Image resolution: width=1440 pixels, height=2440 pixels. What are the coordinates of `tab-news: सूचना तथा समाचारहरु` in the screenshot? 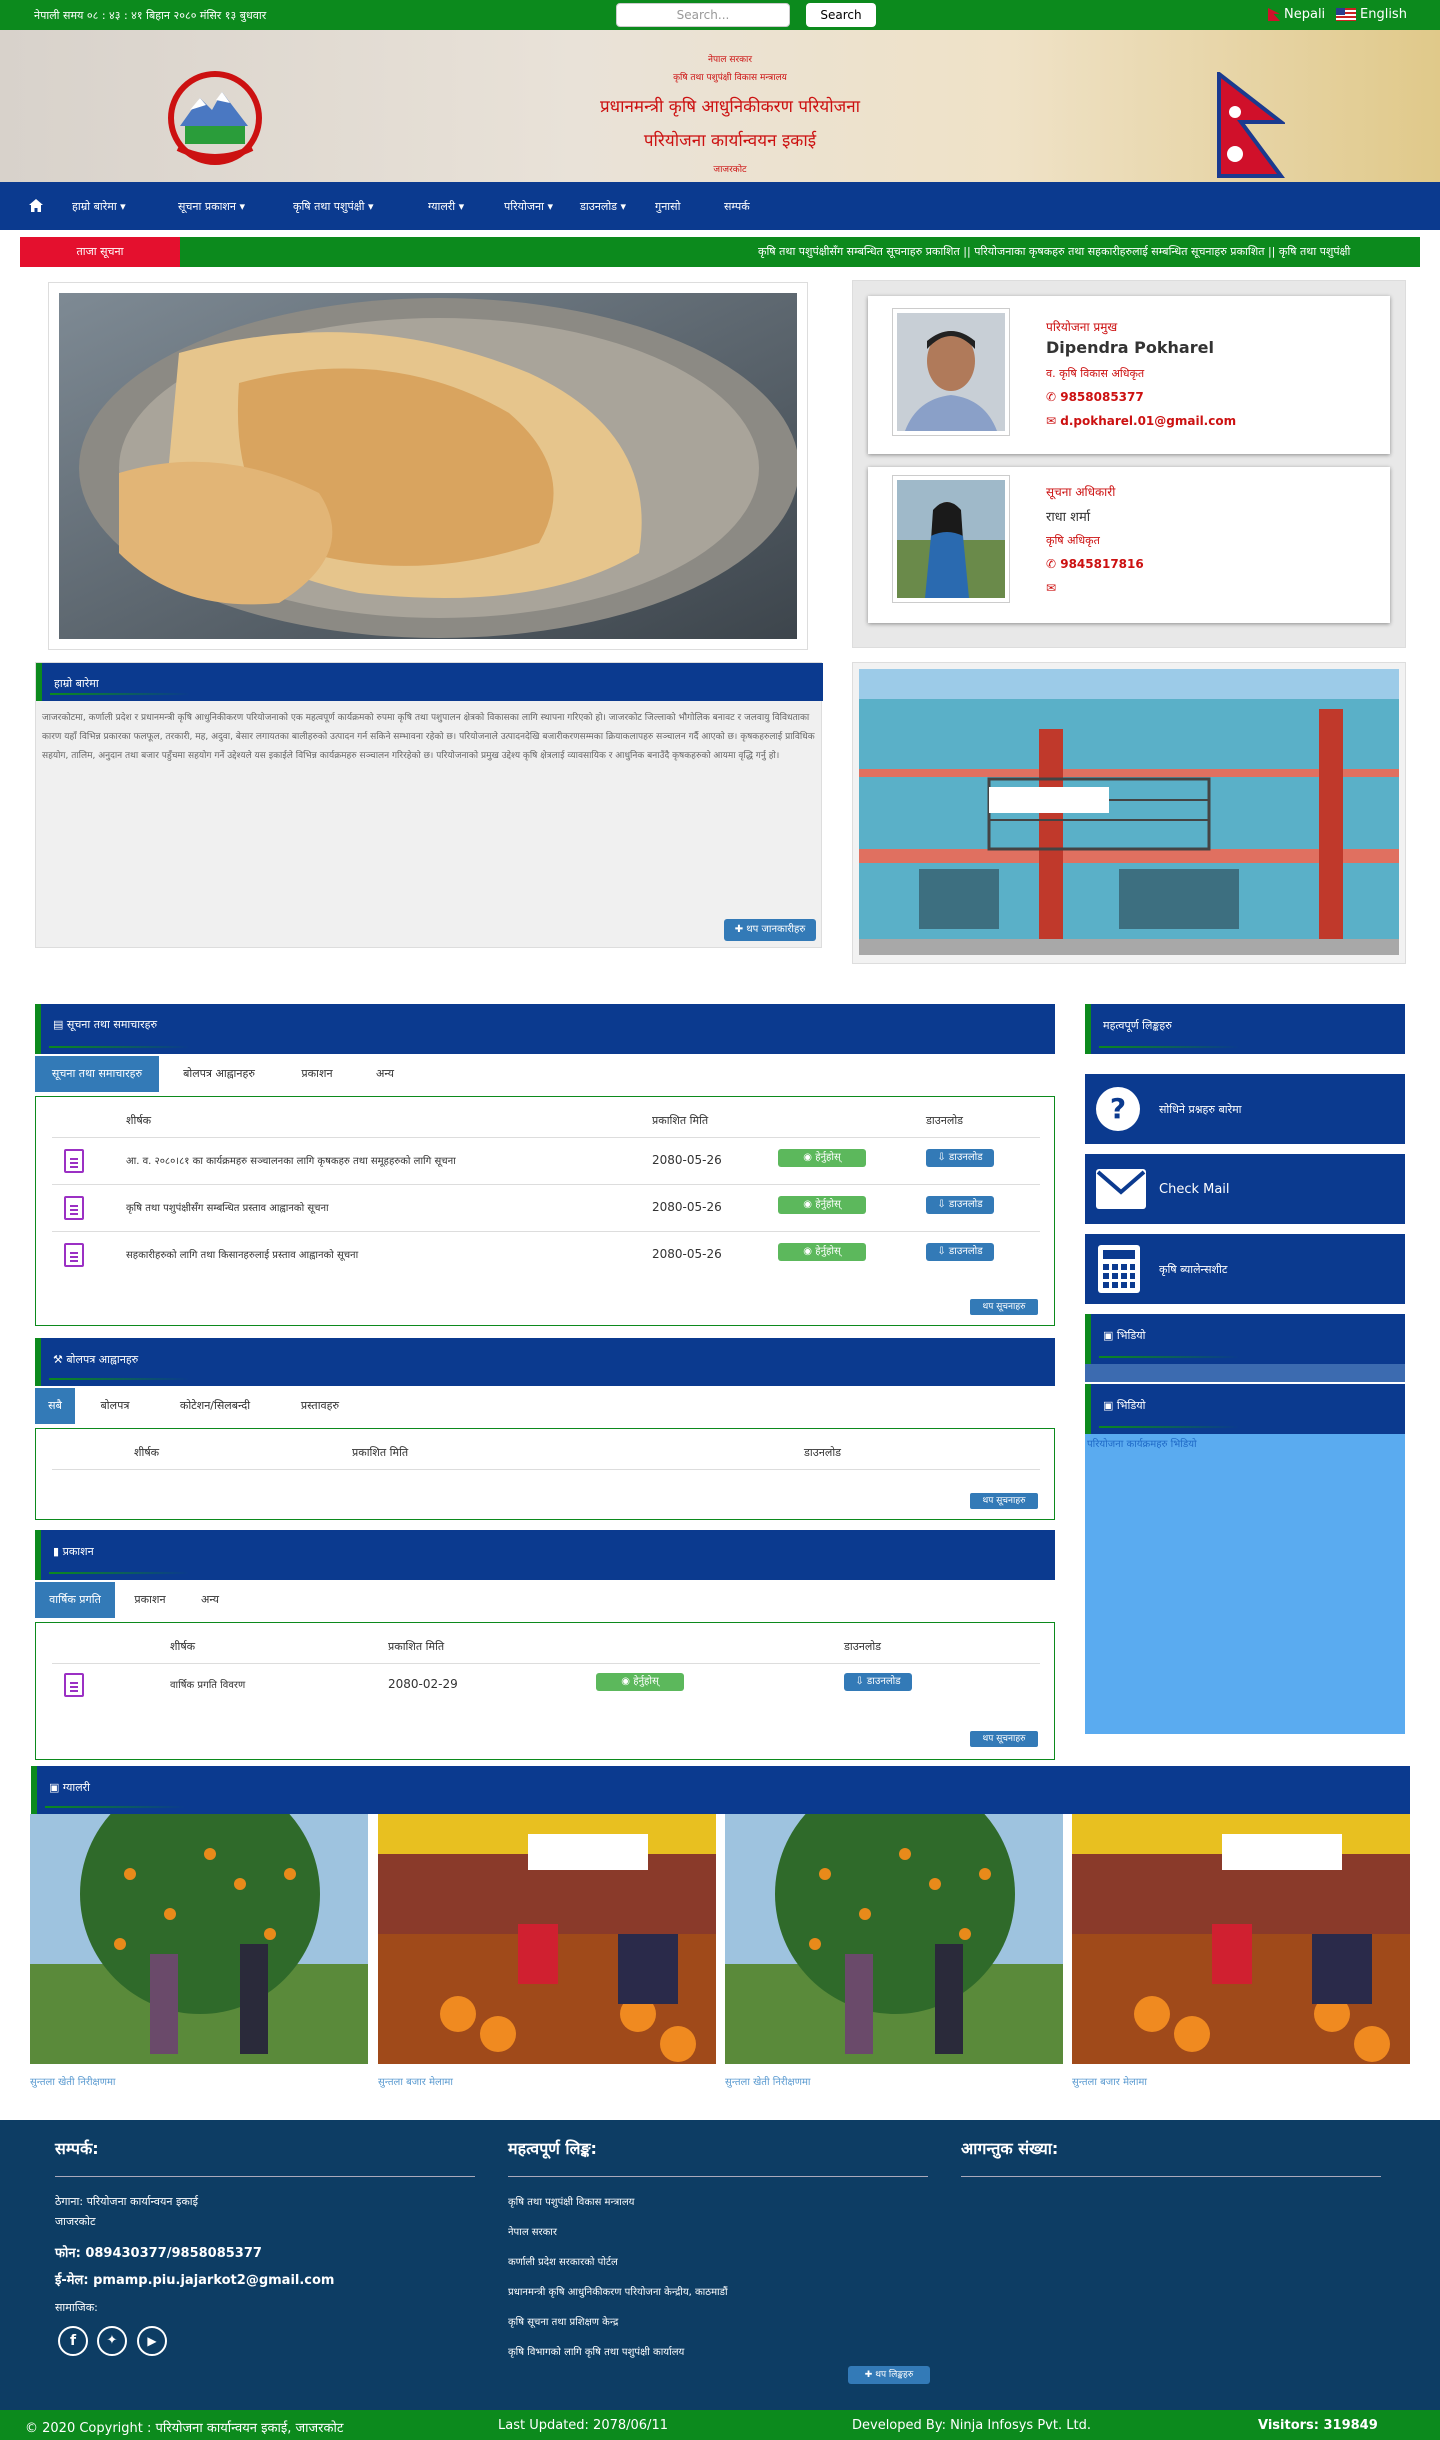 It's located at (97, 1074).